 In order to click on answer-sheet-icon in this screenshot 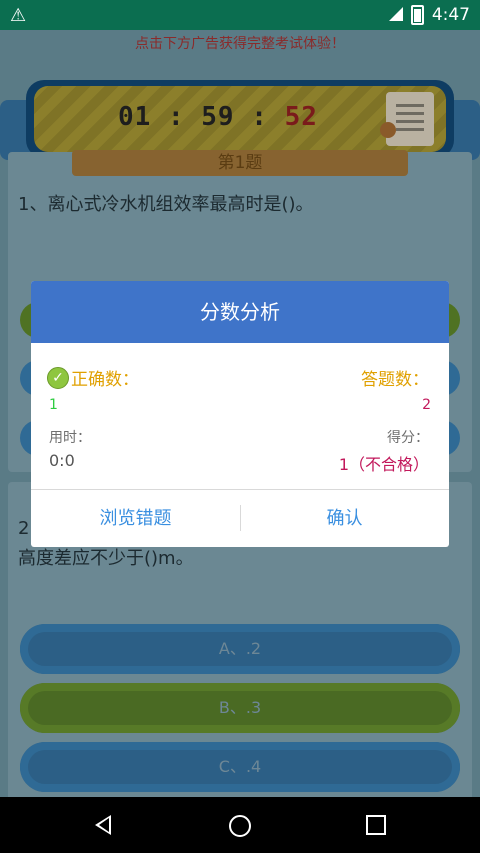, I will do `click(407, 119)`.